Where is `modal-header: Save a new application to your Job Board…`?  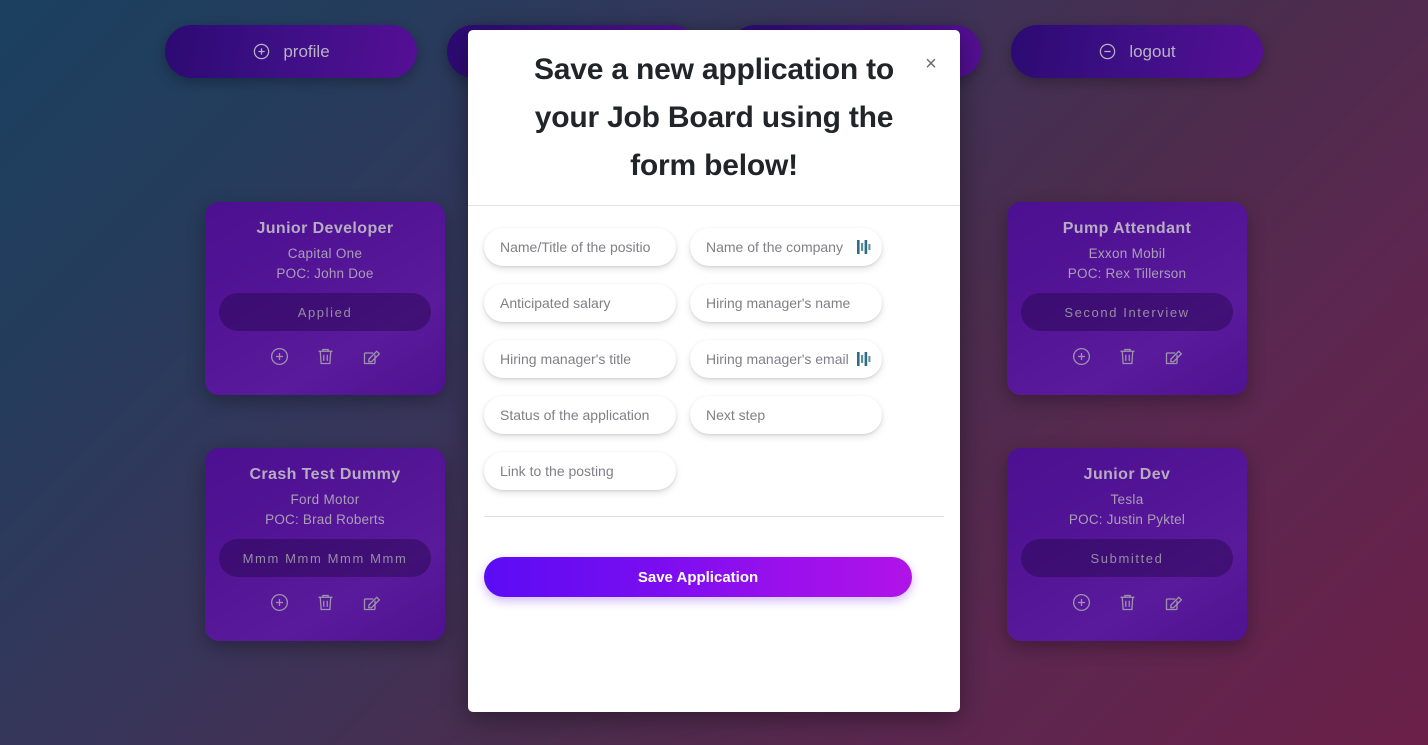
modal-header: Save a new application to your Job Board… is located at coordinates (714, 118).